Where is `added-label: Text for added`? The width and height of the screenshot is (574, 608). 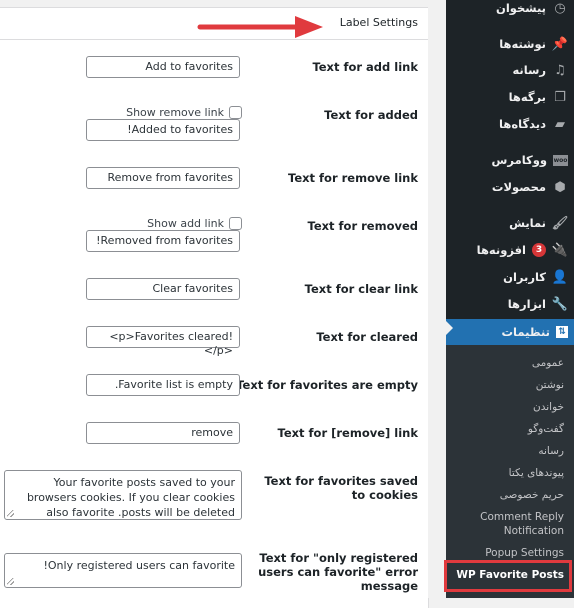 added-label: Text for added is located at coordinates (371, 115).